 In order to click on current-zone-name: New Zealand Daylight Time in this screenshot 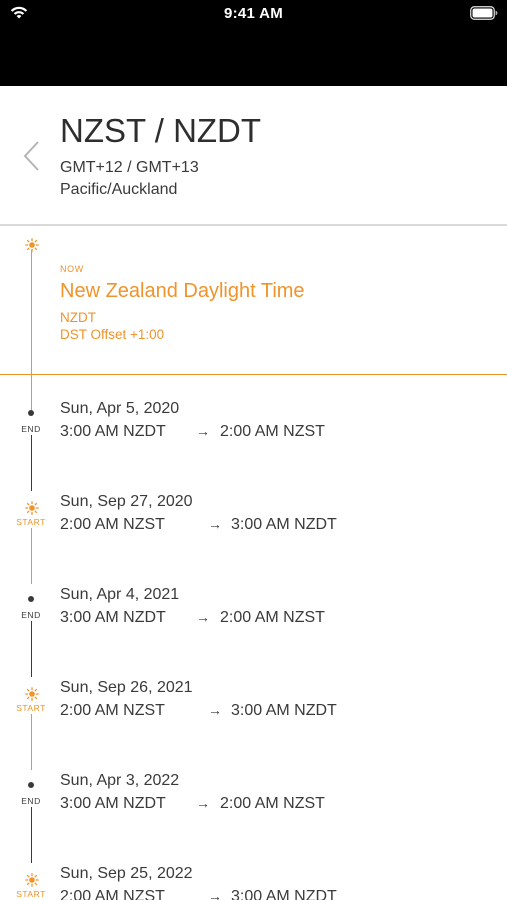, I will do `click(182, 291)`.